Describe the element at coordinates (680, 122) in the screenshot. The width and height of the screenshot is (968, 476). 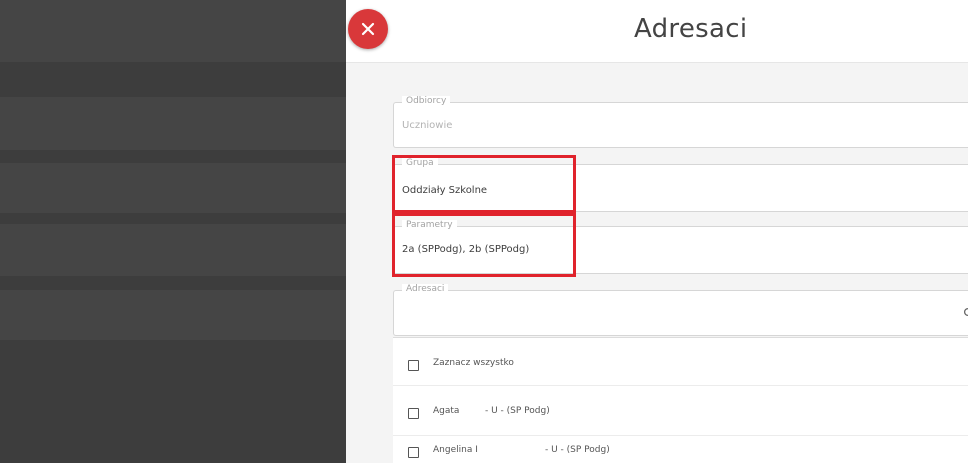
I see `odbiorcy-field: Odbiorcy Uczniowie` at that location.